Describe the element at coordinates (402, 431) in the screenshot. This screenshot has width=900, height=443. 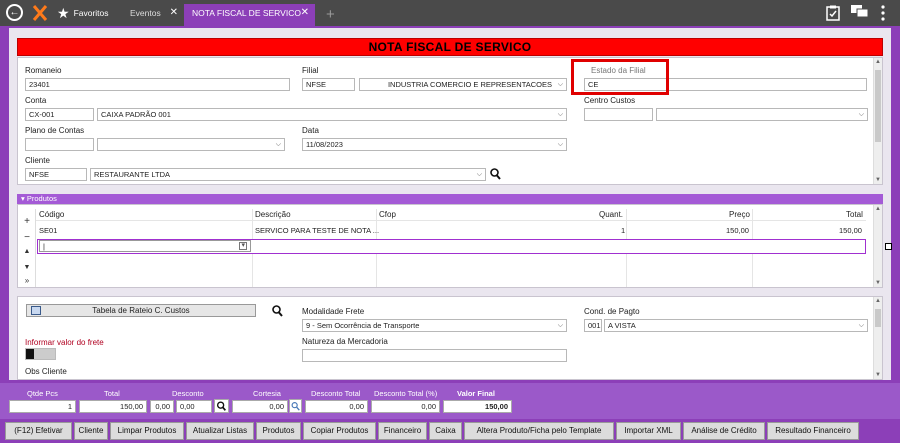
I see `financeiro-button: Financeiro` at that location.